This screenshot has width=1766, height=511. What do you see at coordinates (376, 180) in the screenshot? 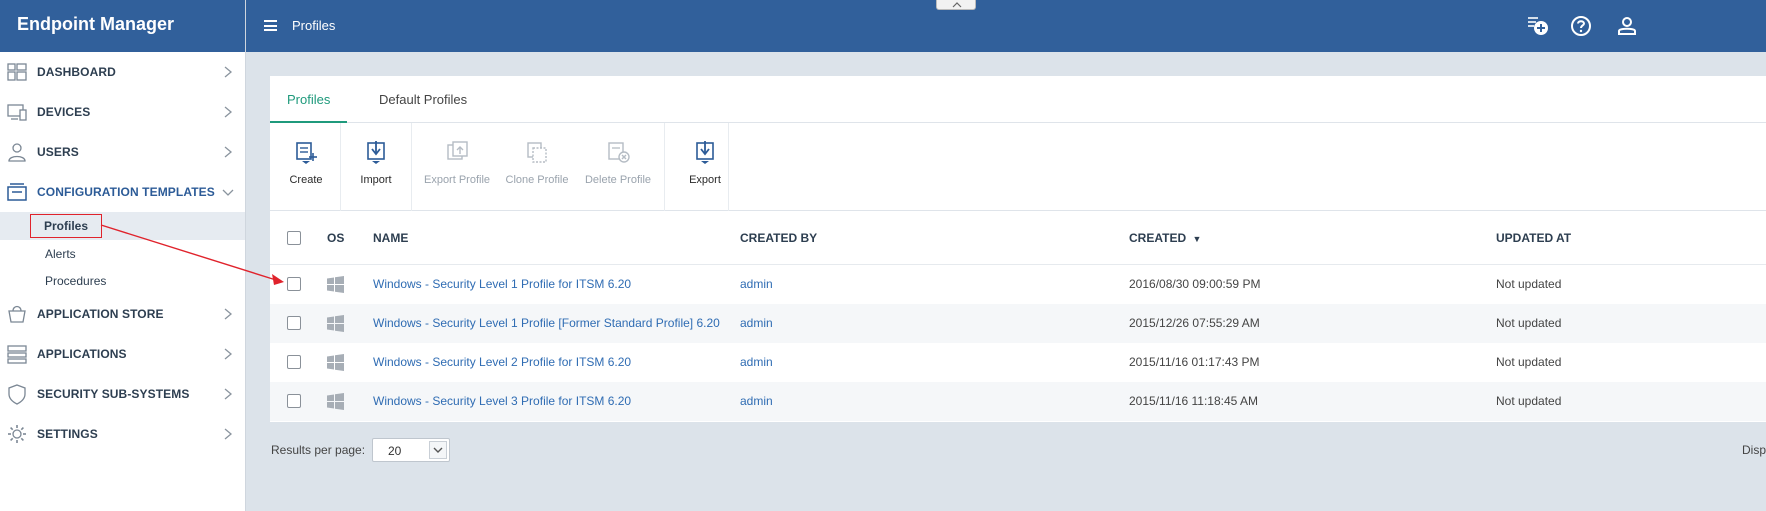
I see `import-label: Import` at bounding box center [376, 180].